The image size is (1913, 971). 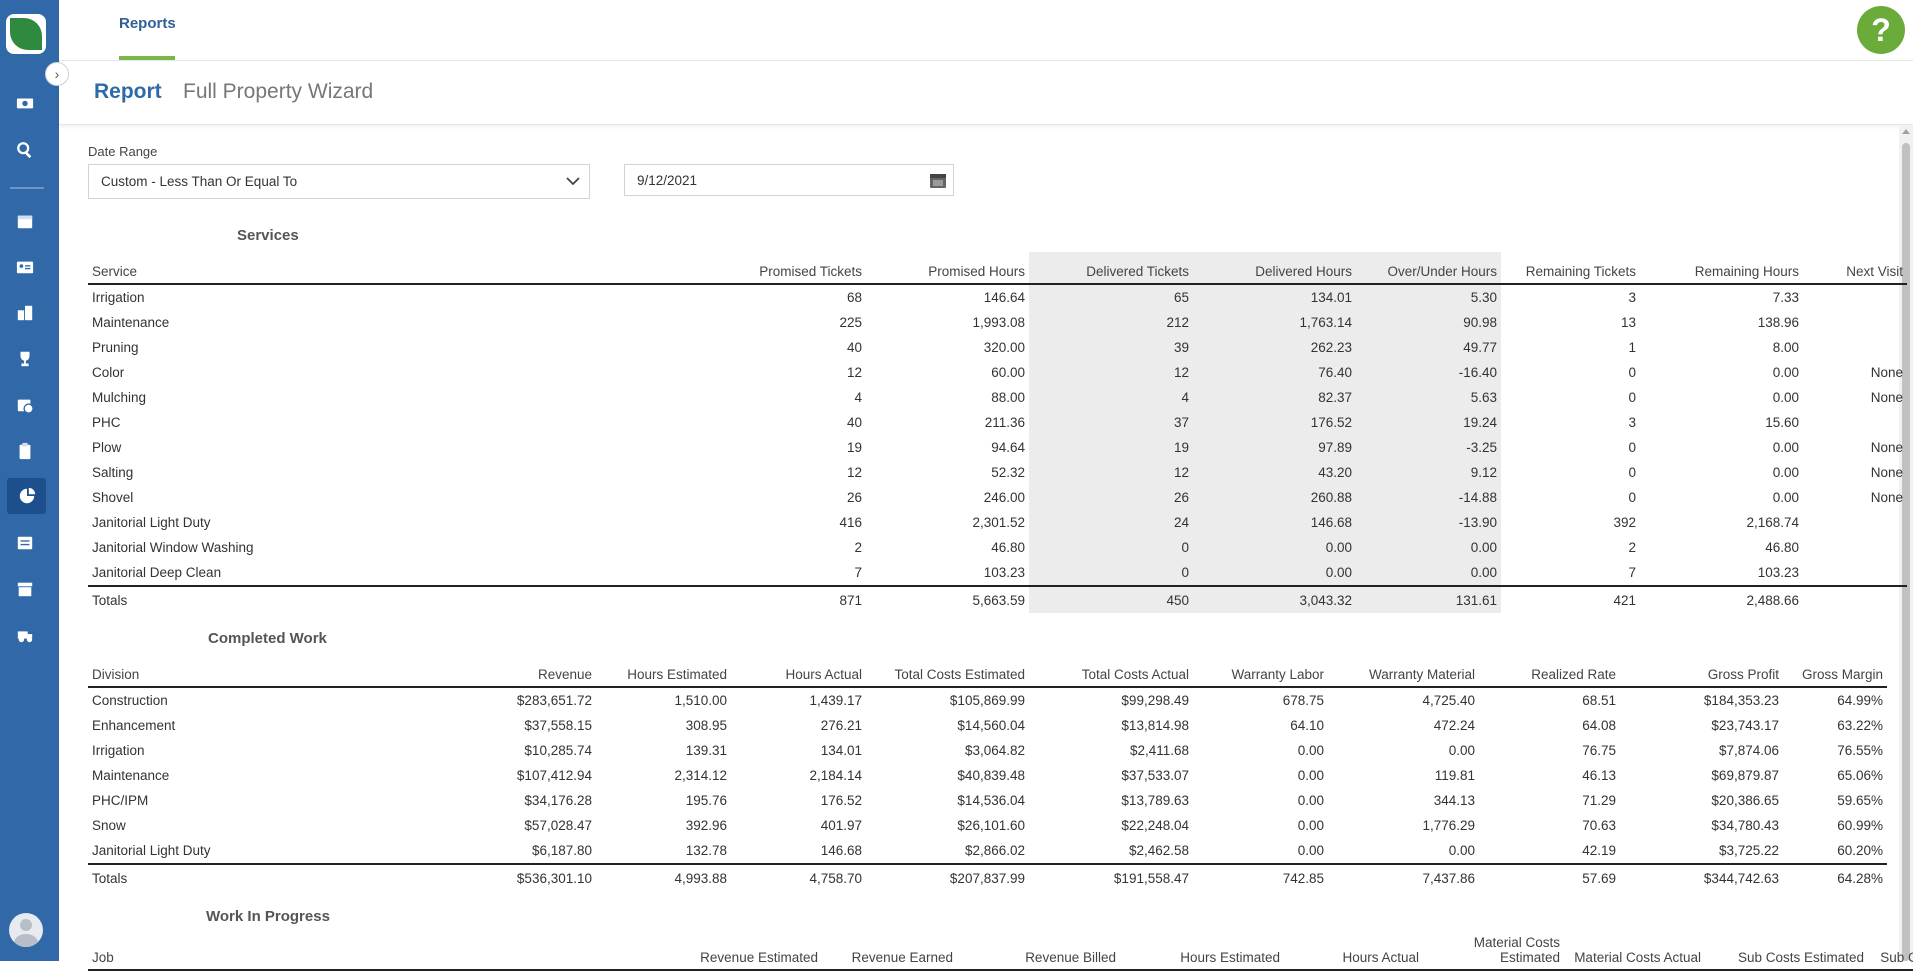 What do you see at coordinates (26, 34) in the screenshot?
I see `app-logo` at bounding box center [26, 34].